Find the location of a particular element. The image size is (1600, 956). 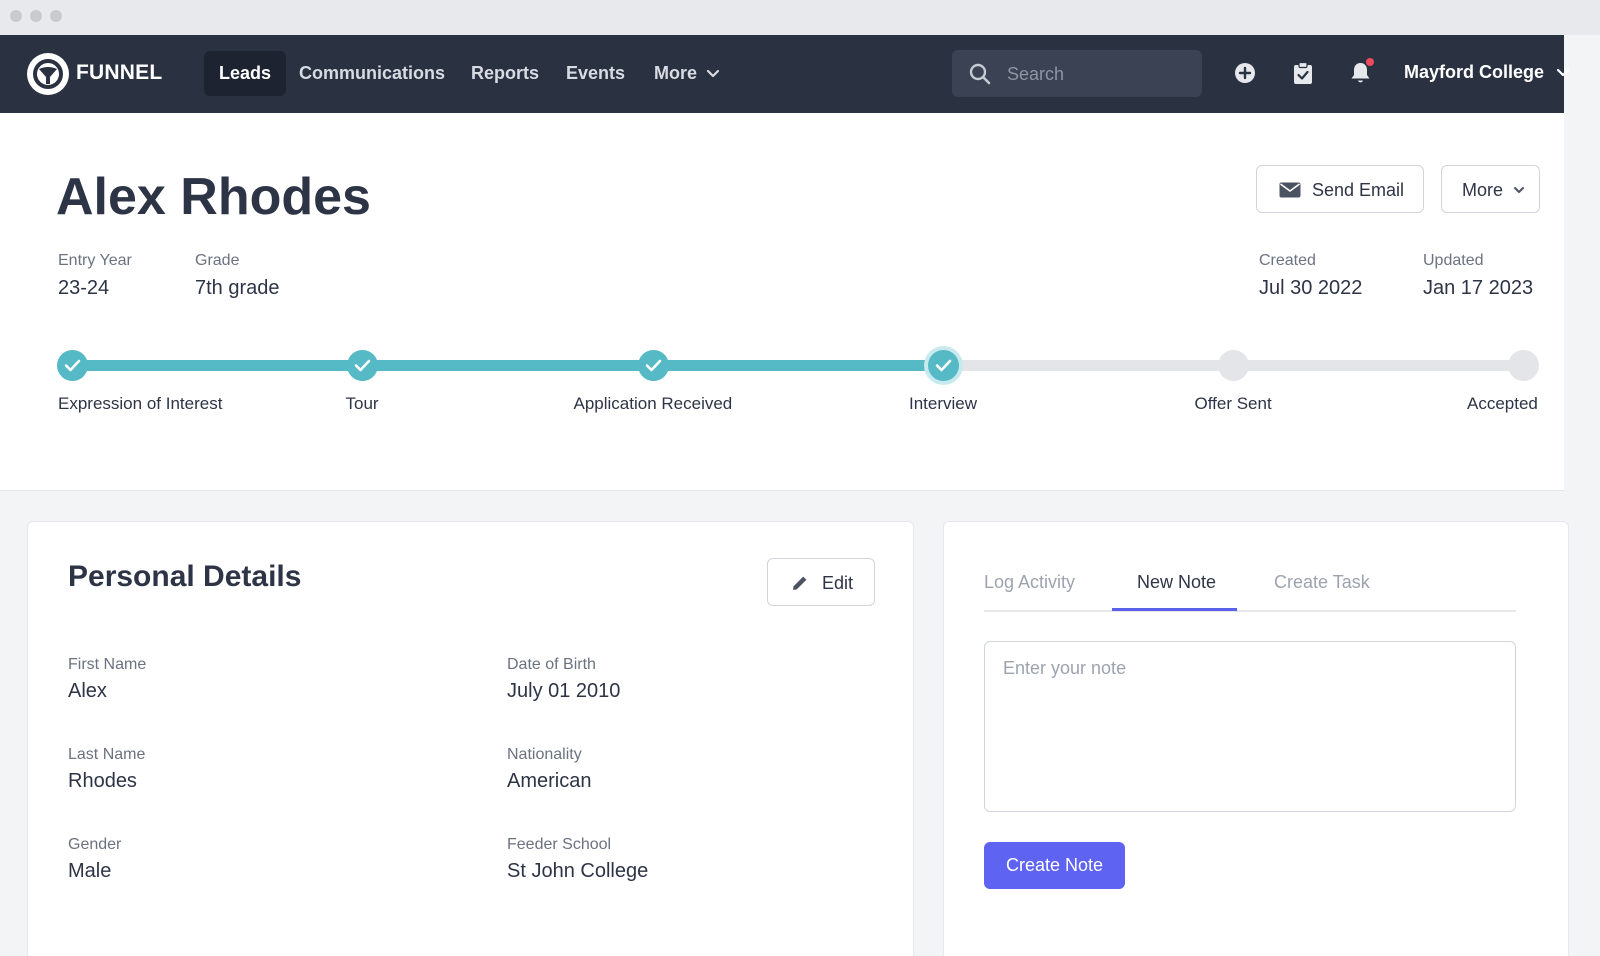

gender-label: Gender is located at coordinates (95, 844).